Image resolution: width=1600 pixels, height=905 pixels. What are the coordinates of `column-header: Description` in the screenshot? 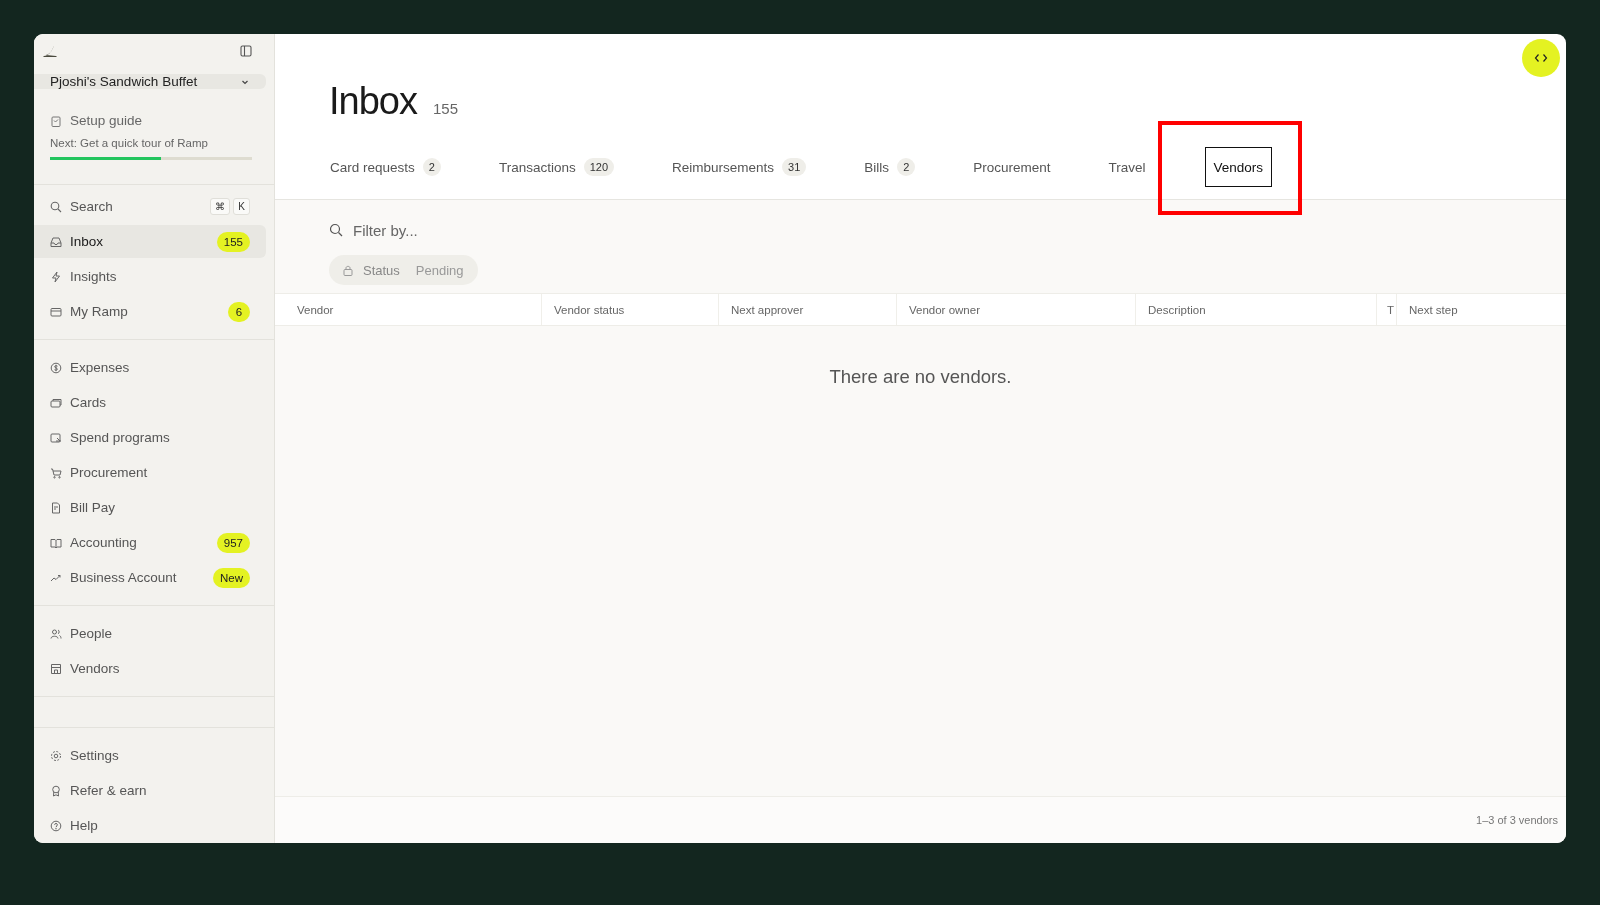 It's located at (1255, 309).